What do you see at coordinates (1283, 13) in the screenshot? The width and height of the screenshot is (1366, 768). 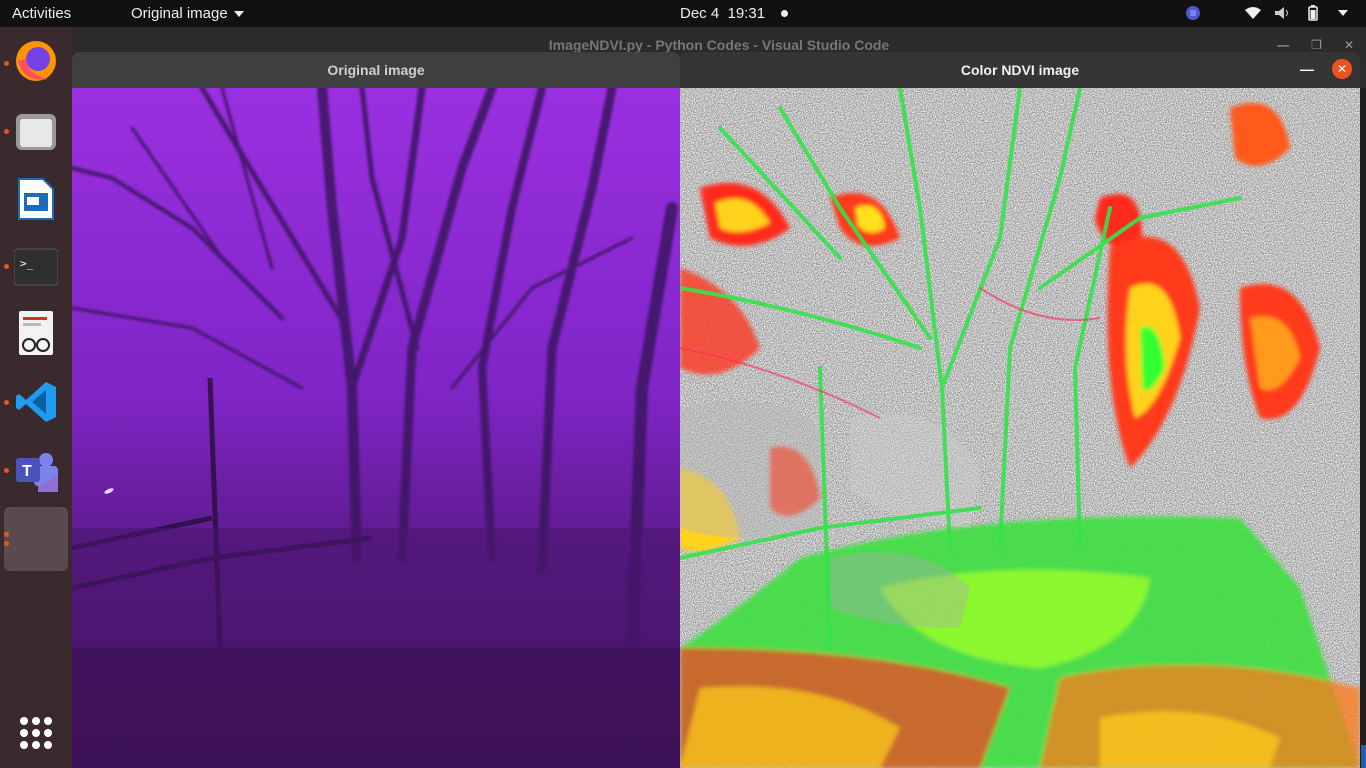 I see `volume-icon` at bounding box center [1283, 13].